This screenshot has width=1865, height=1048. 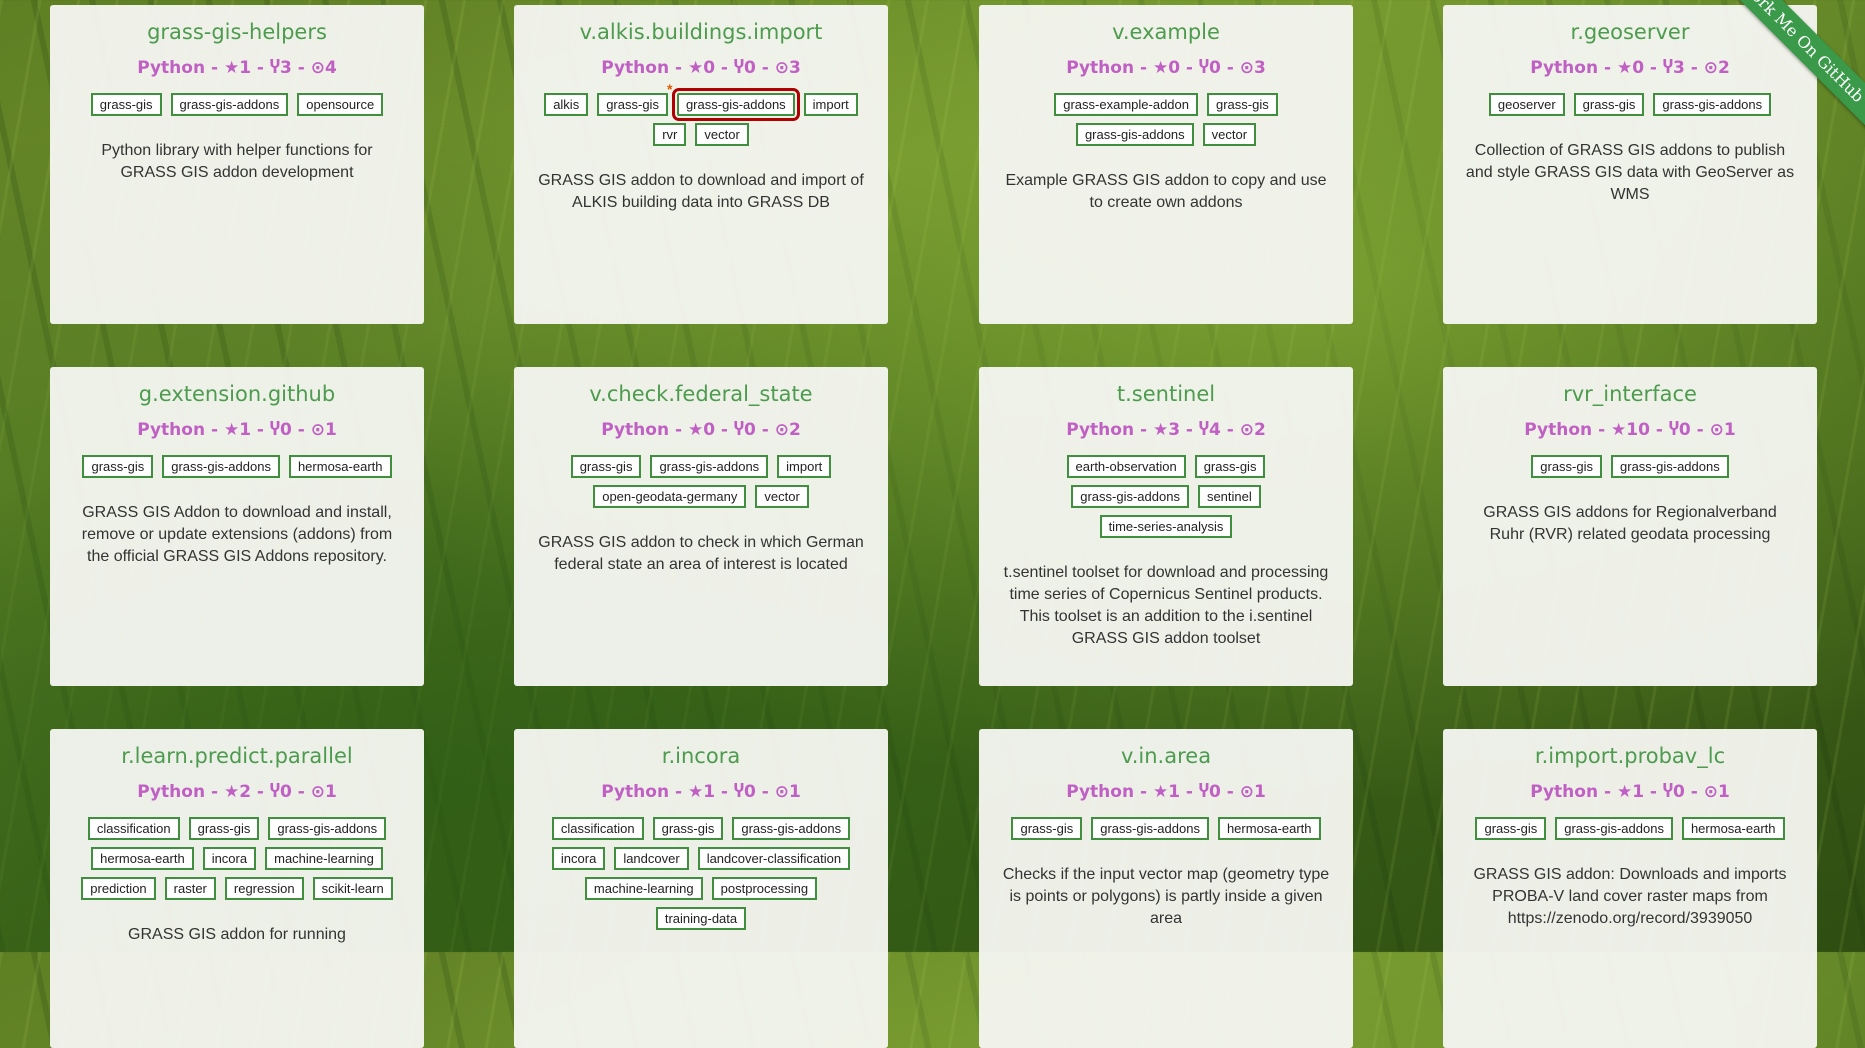 What do you see at coordinates (1229, 496) in the screenshot?
I see `topic-tag: sentinel` at bounding box center [1229, 496].